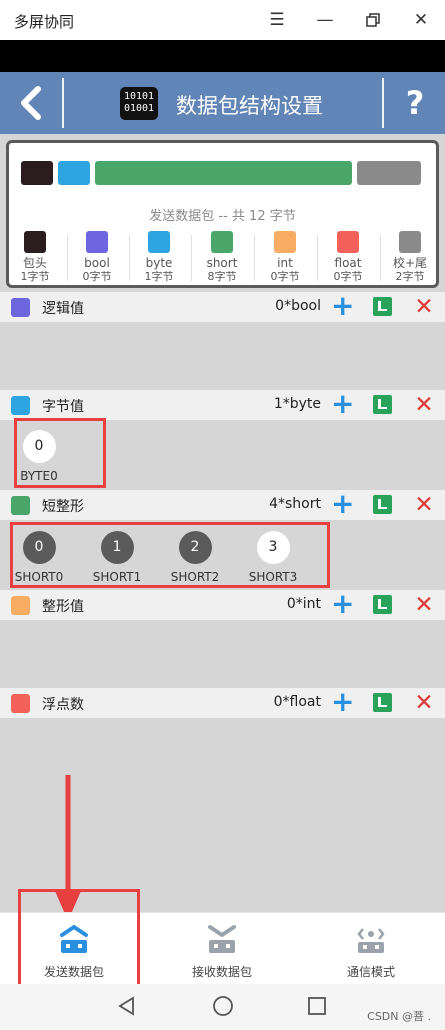 This screenshot has height=1030, width=445. I want to click on legend-item-header: 包头 1字节, so click(35, 257).